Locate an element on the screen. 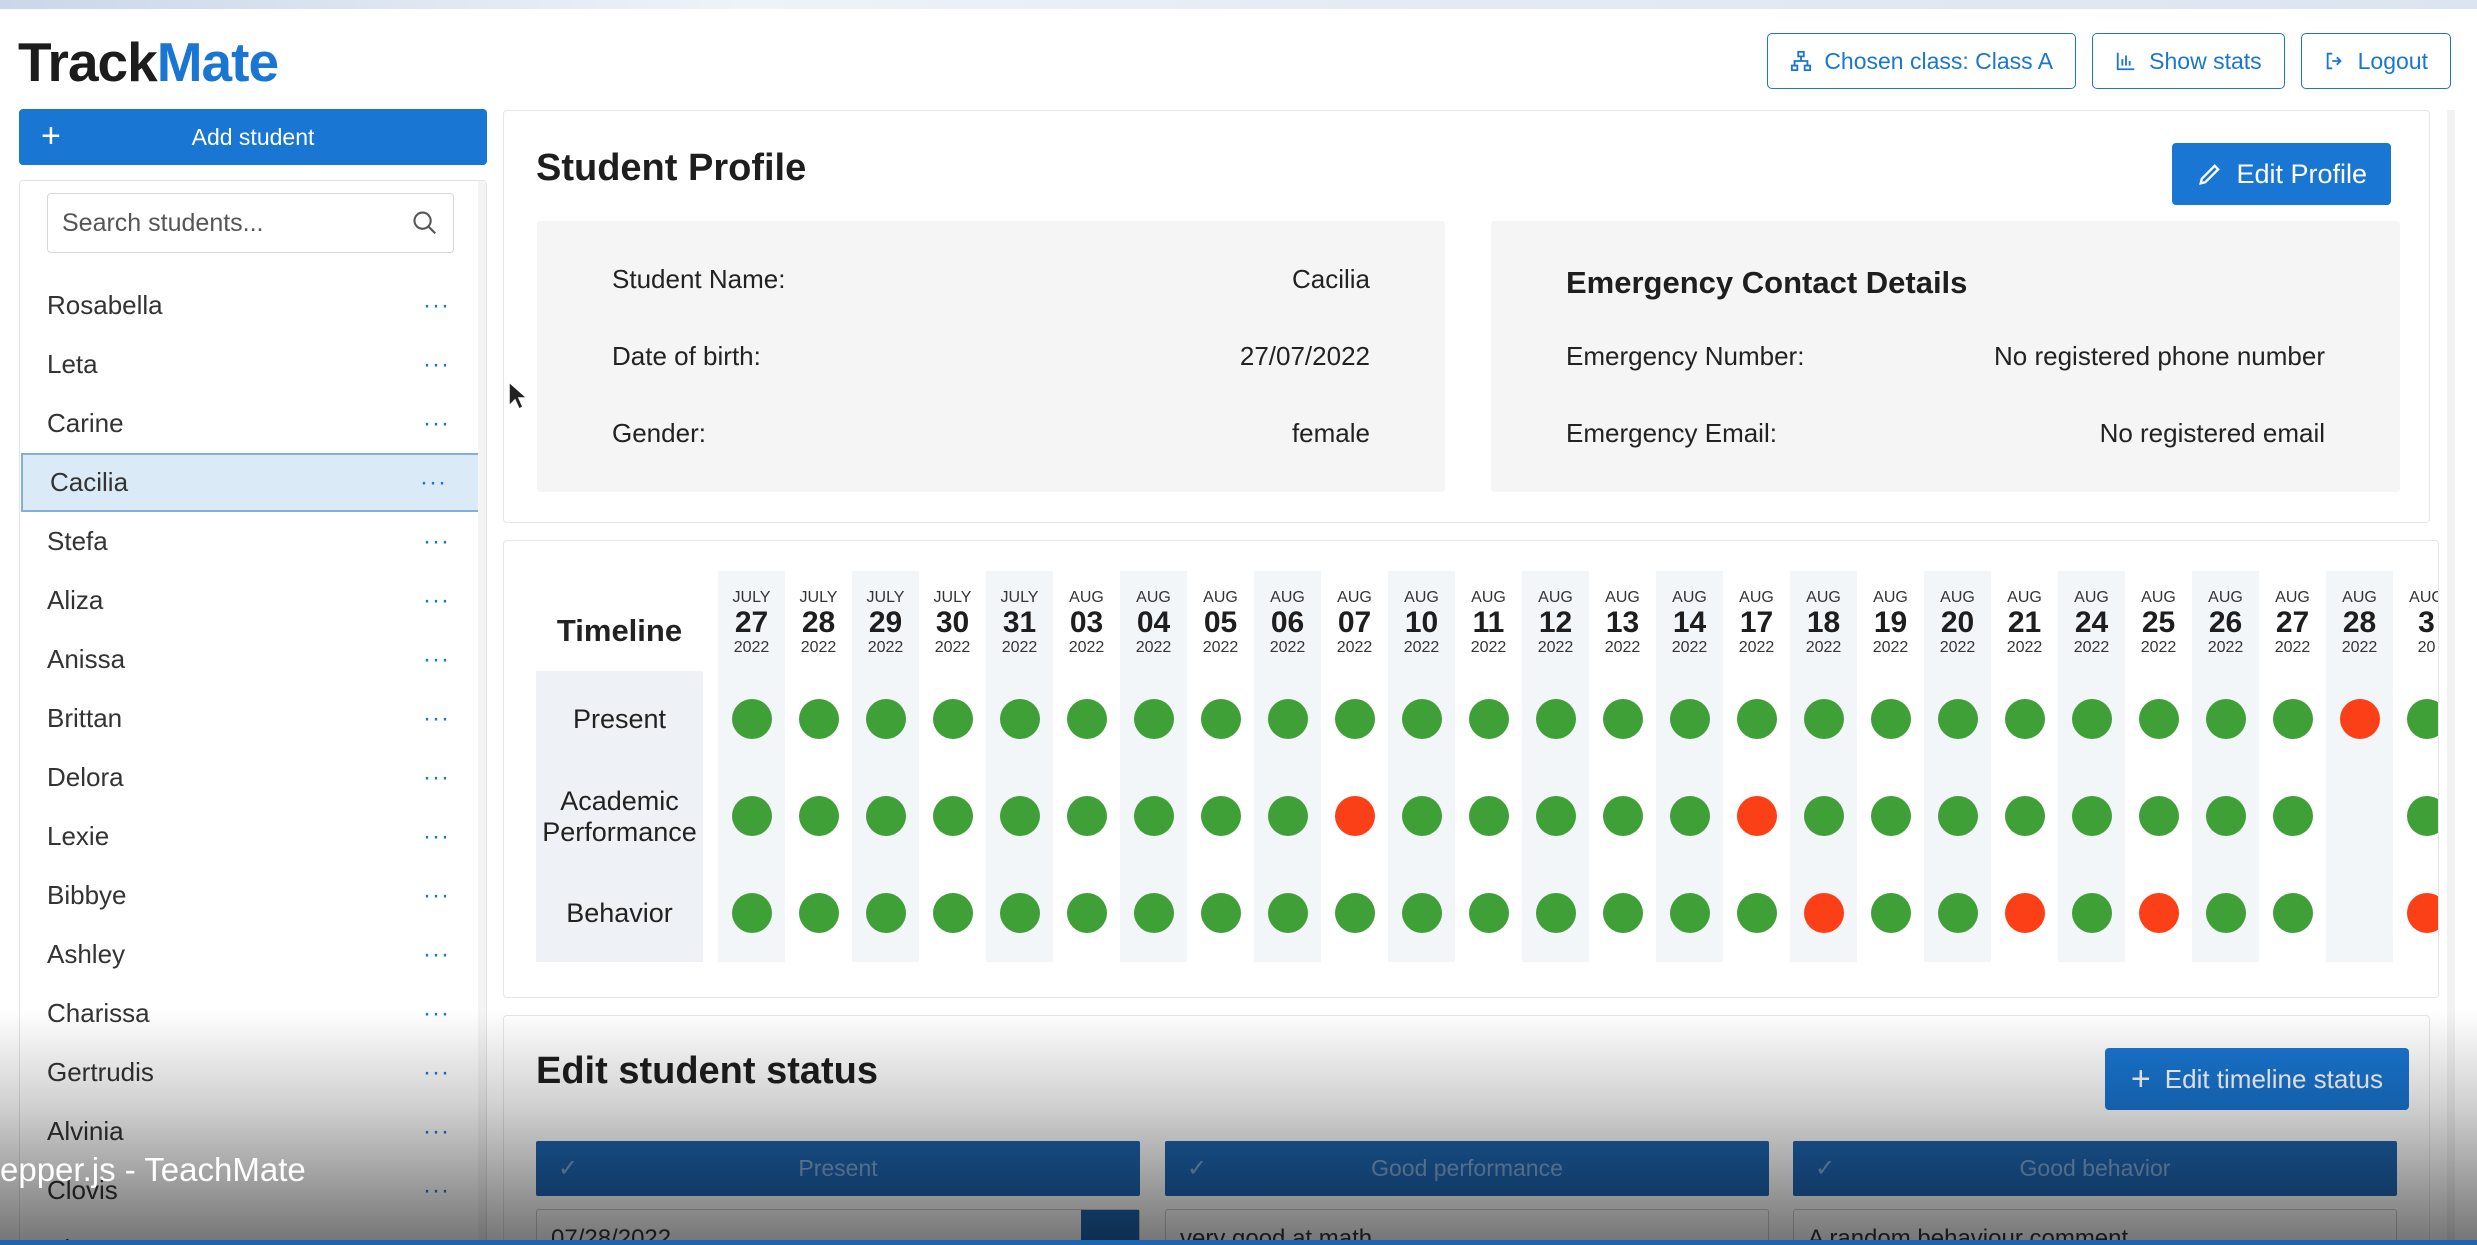  student-list-item: Carine ··· is located at coordinates (253, 423).